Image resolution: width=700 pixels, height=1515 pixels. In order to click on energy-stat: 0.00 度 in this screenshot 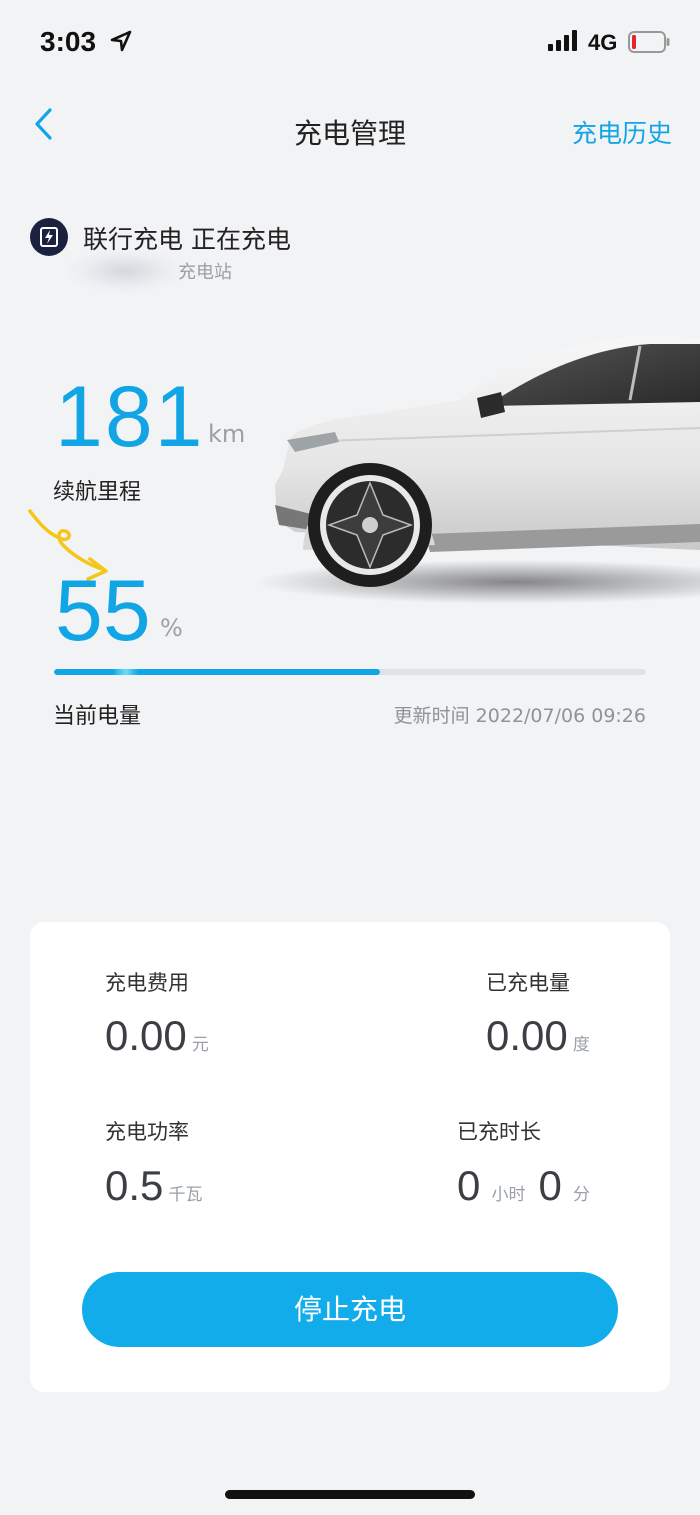, I will do `click(538, 1036)`.